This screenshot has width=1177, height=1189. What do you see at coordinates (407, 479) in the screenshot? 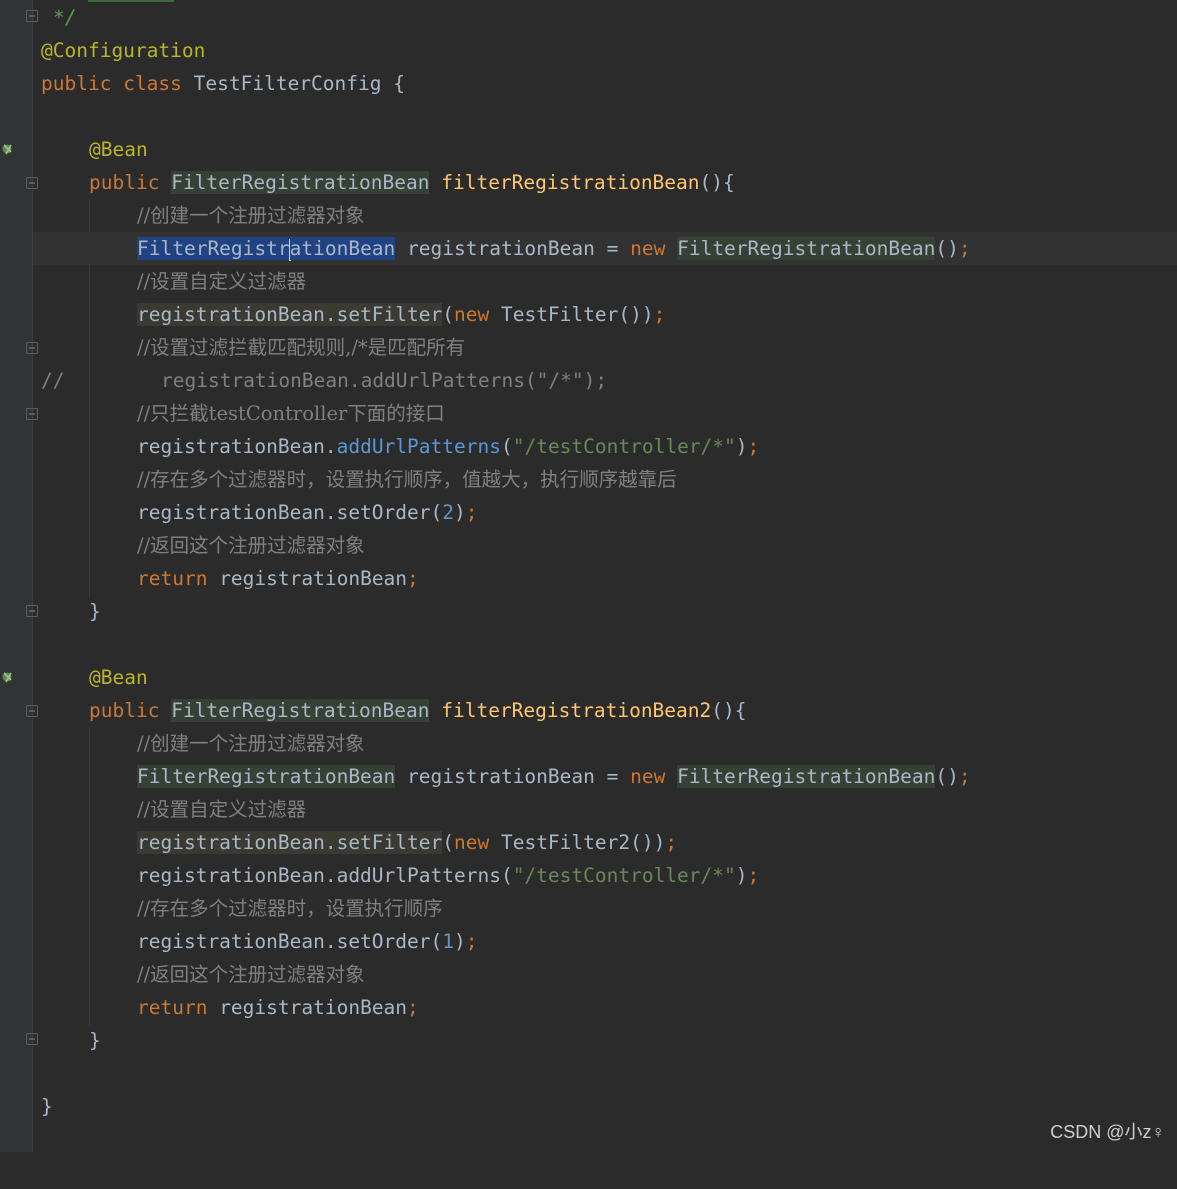
I see `code-line: //存在多个过滤器时，设置执行顺序，值越大，执行顺序越靠后` at bounding box center [407, 479].